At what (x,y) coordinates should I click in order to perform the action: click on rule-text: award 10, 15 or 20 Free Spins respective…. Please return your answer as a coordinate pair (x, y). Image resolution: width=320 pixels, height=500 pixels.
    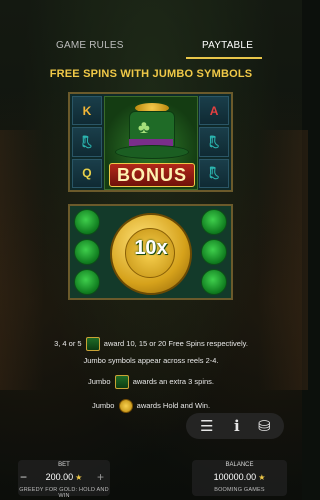
    Looking at the image, I should click on (175, 343).